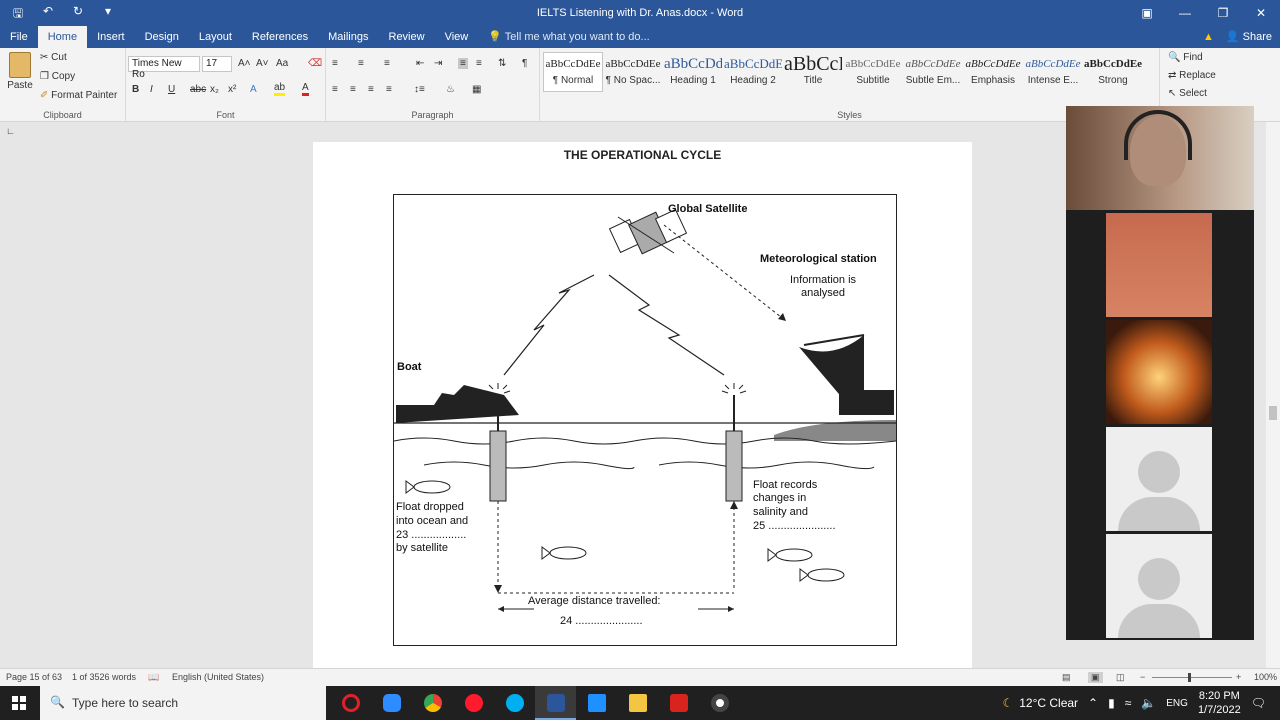  I want to click on zoom-out-icon: −, so click(1142, 677).